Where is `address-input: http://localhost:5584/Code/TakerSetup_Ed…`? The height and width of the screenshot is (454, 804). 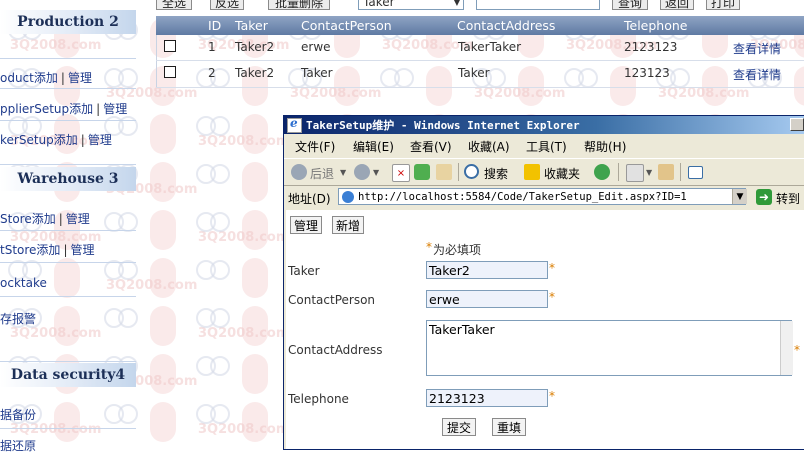 address-input: http://localhost:5584/Code/TakerSetup_Ed… is located at coordinates (542, 196).